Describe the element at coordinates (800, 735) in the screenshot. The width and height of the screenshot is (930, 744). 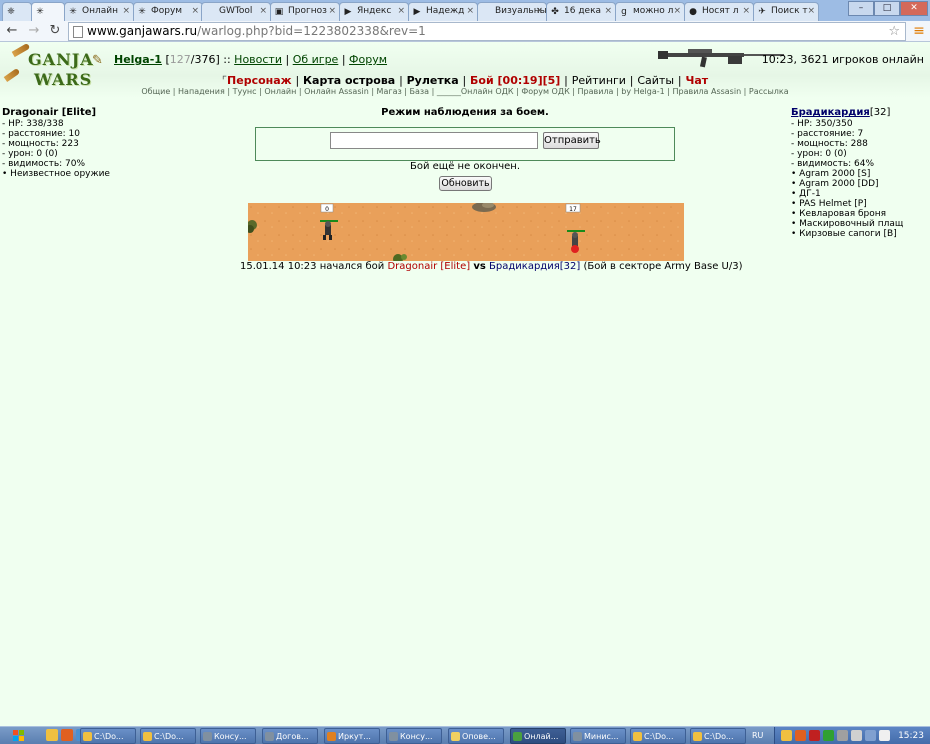
I see `tray-opera-icon` at that location.